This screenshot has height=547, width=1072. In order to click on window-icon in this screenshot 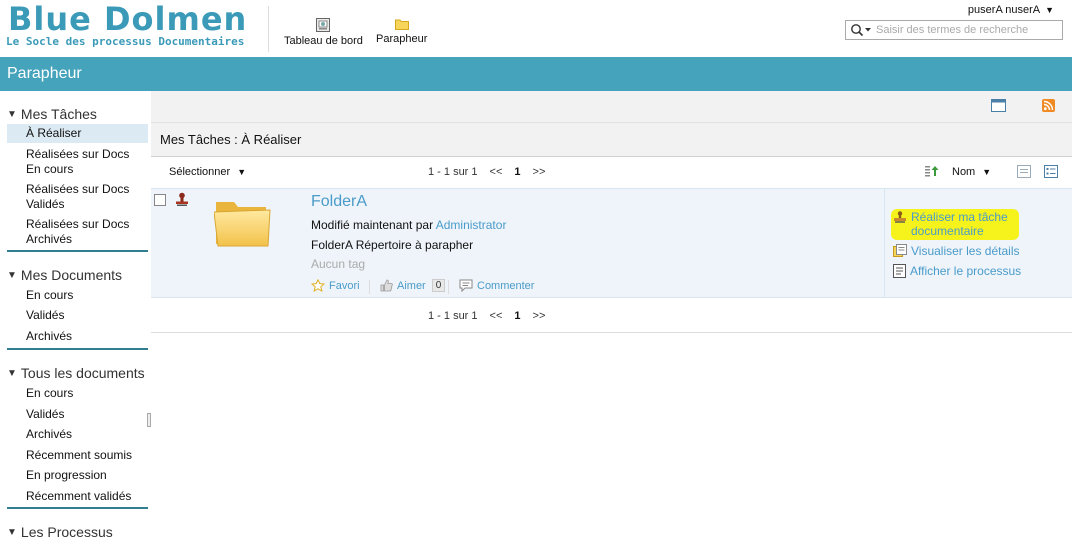, I will do `click(998, 105)`.